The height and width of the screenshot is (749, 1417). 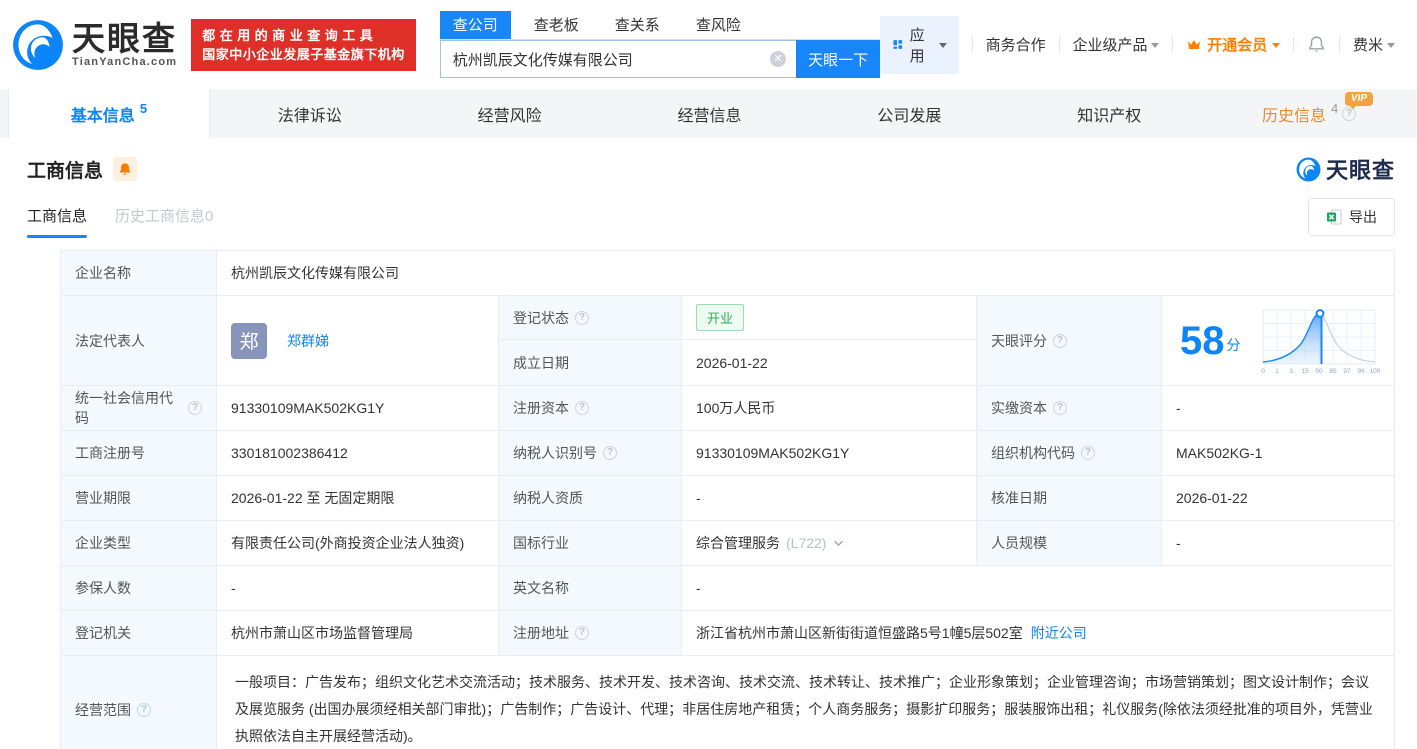 I want to click on slogan-banner: 都在用的商业查询工具 国家中小企业发展子基金旗下机构, so click(x=303, y=44).